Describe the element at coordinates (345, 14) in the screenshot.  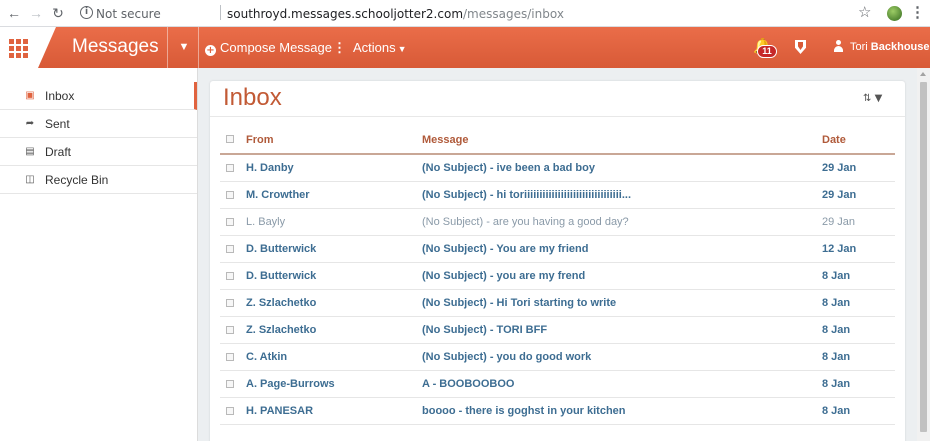
I see `url-host: southroyd.messages.schooljotter2.com` at that location.